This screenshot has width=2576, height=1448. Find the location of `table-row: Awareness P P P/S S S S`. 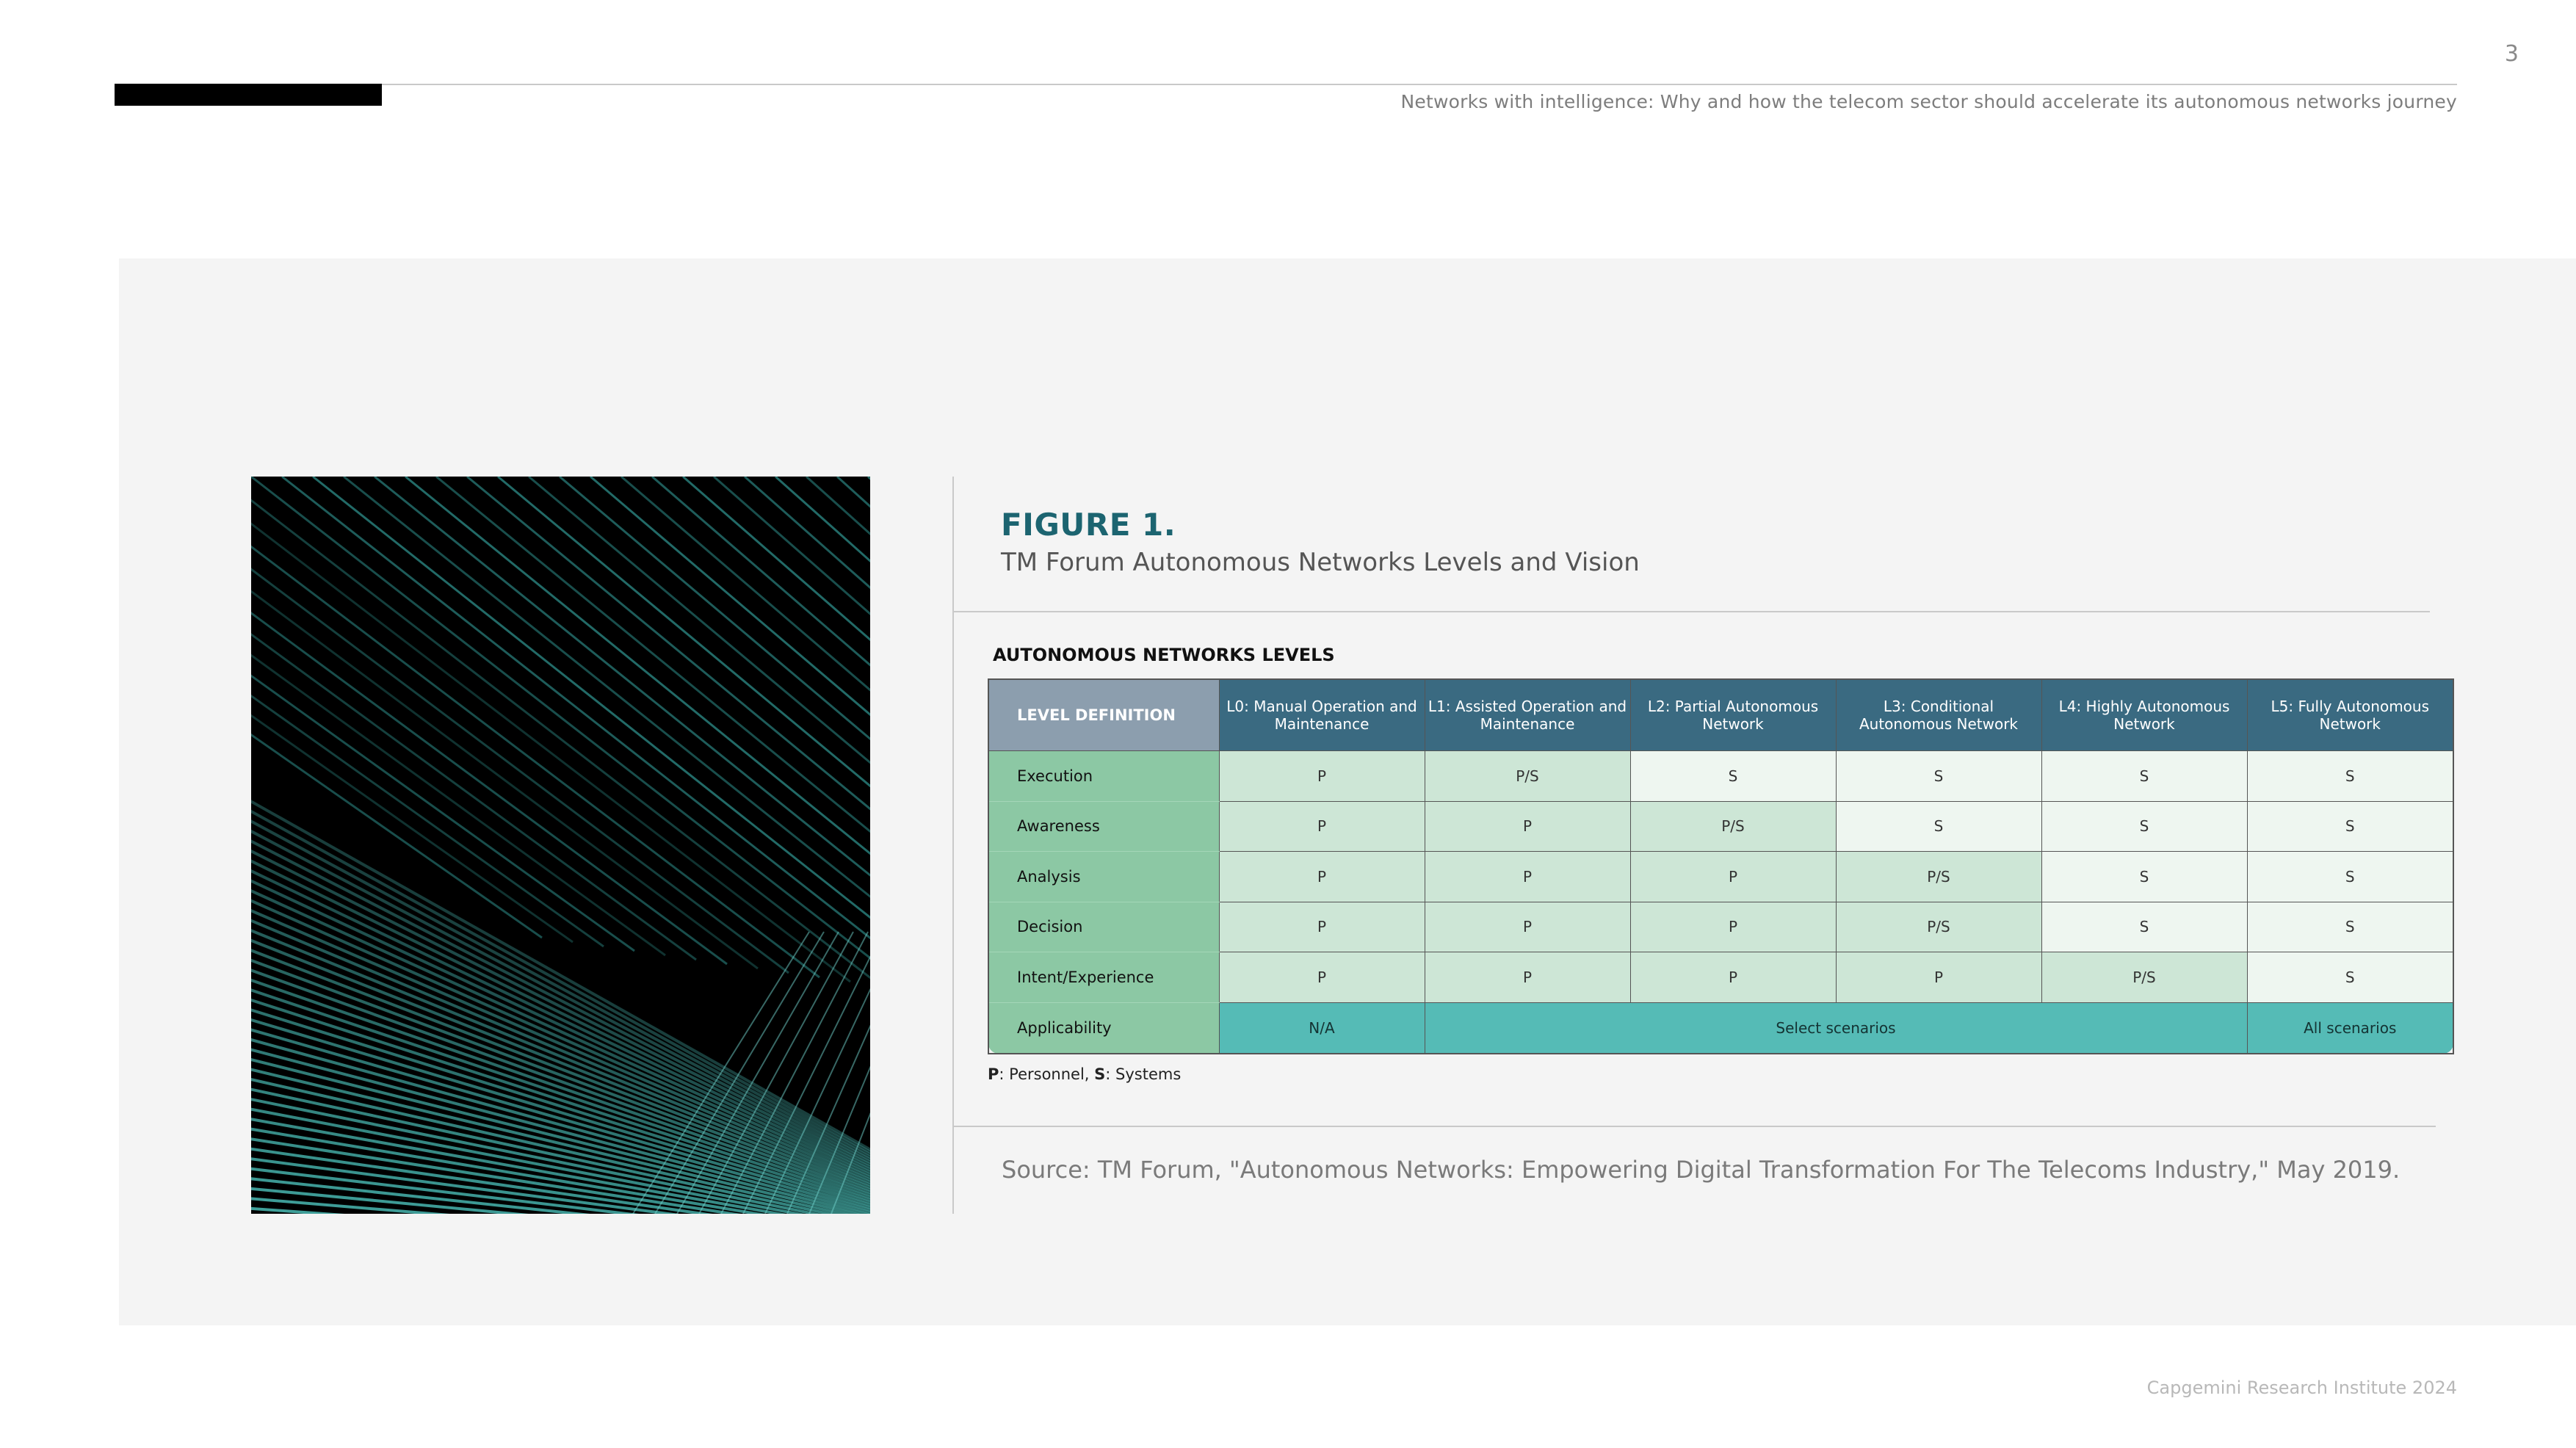

table-row: Awareness P P P/S S S S is located at coordinates (1721, 826).